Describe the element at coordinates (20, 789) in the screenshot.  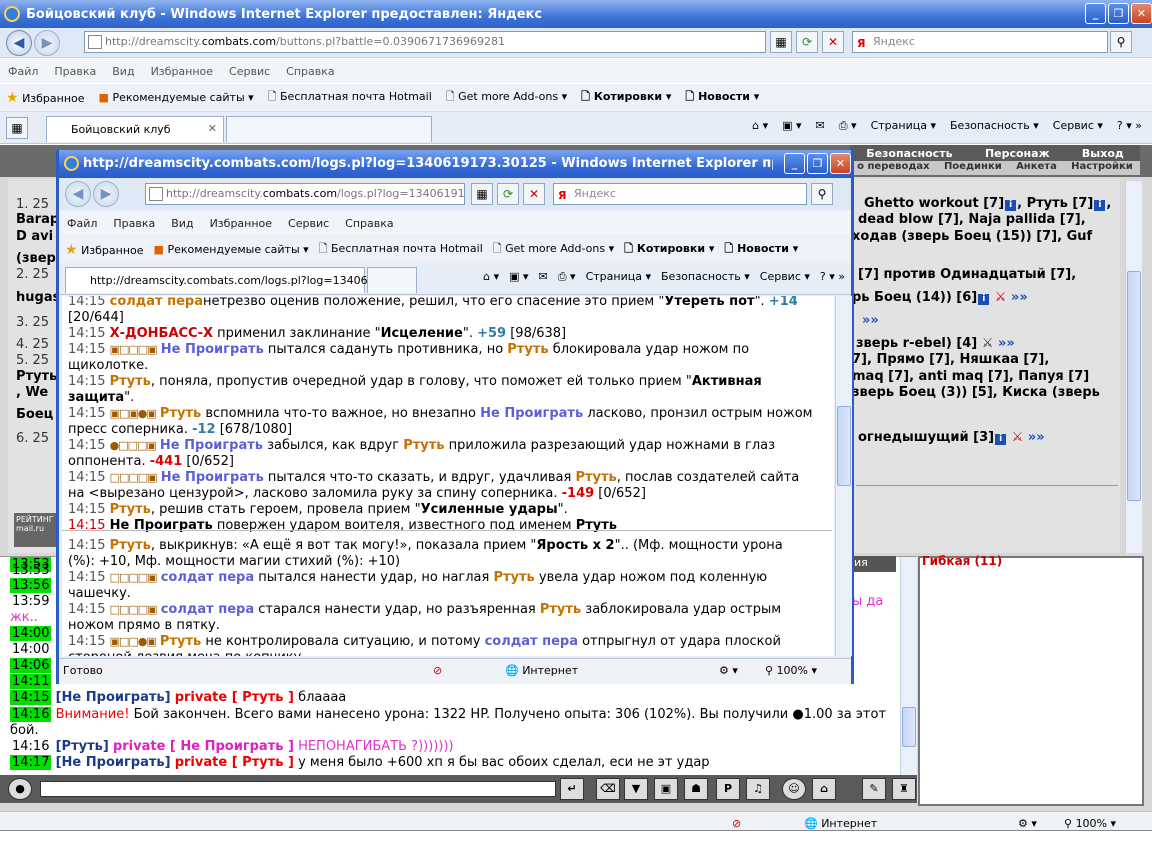
I see `chat-menu-icon: ●` at that location.